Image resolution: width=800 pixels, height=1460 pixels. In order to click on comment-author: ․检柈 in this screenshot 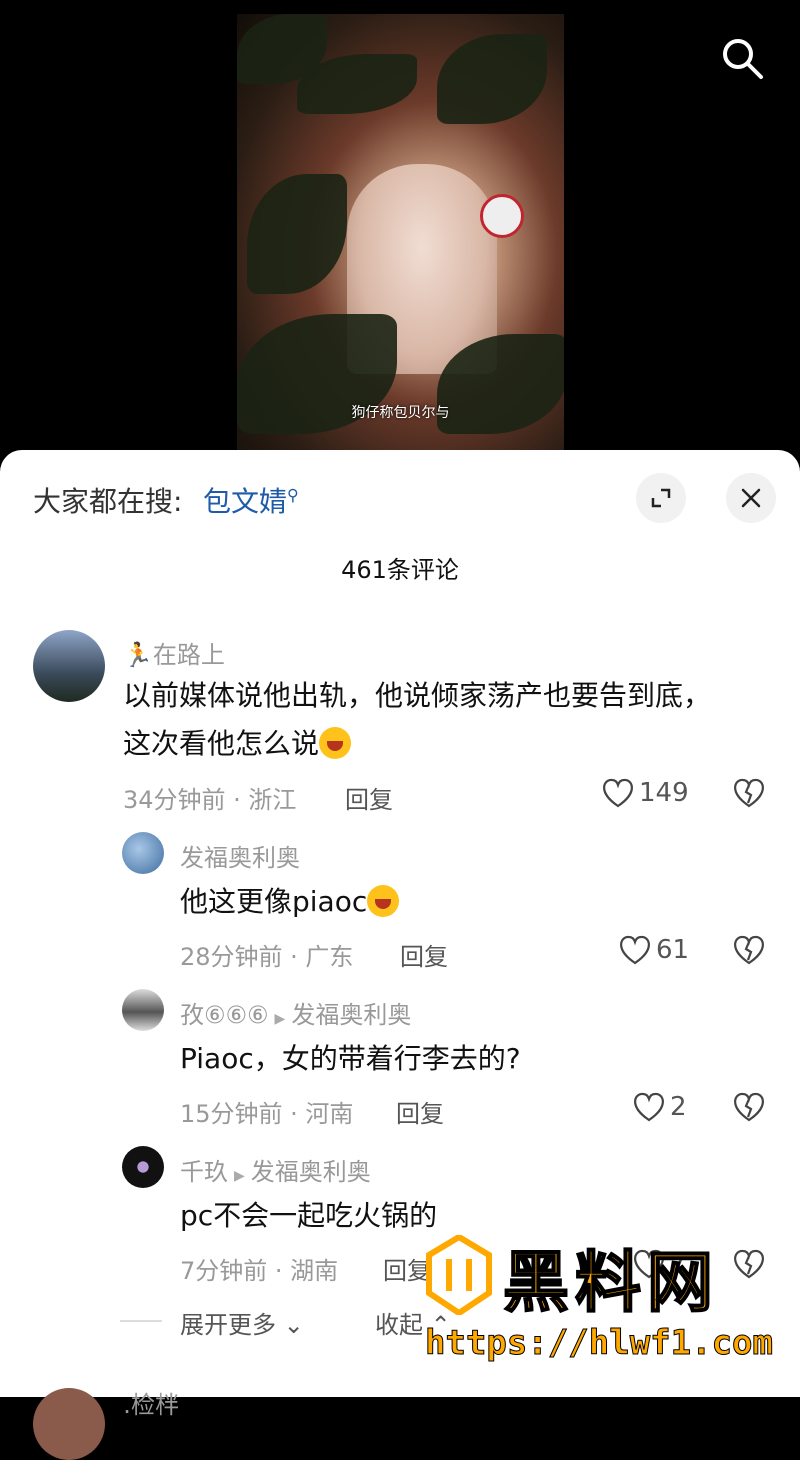, I will do `click(151, 1402)`.